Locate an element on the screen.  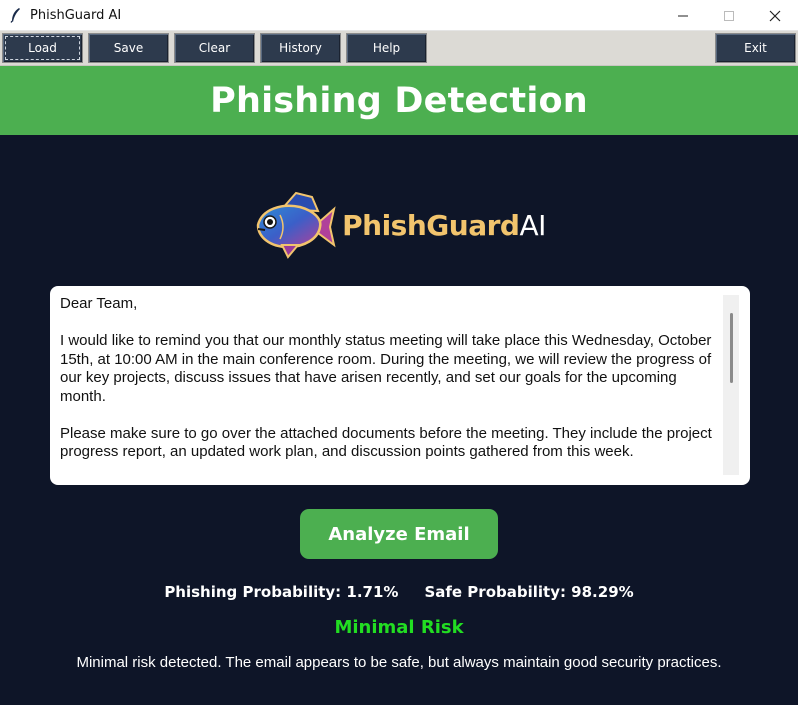
minimize-icon is located at coordinates (683, 15).